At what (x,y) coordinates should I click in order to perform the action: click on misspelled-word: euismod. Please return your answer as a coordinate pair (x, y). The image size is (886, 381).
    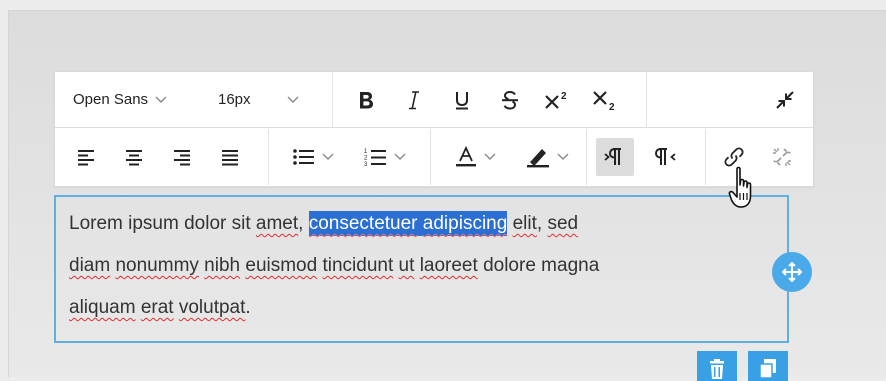
    Looking at the image, I should click on (281, 265).